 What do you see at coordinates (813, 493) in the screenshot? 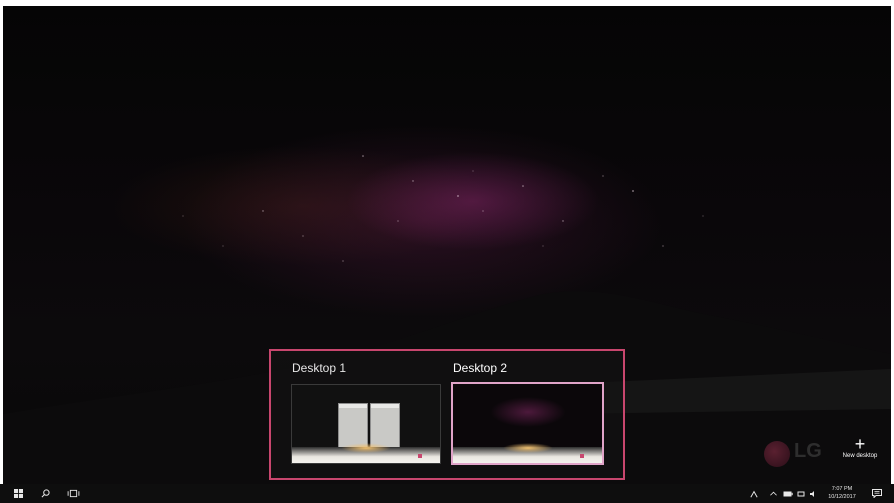
I see `volume-icon` at bounding box center [813, 493].